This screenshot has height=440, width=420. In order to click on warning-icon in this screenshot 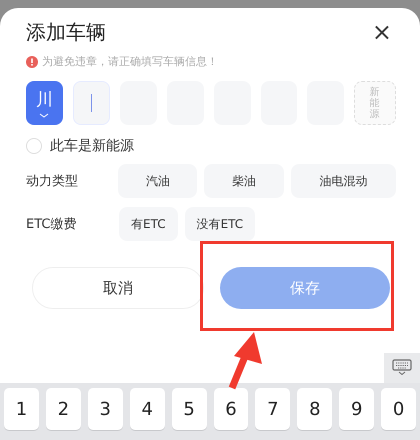, I will do `click(32, 62)`.